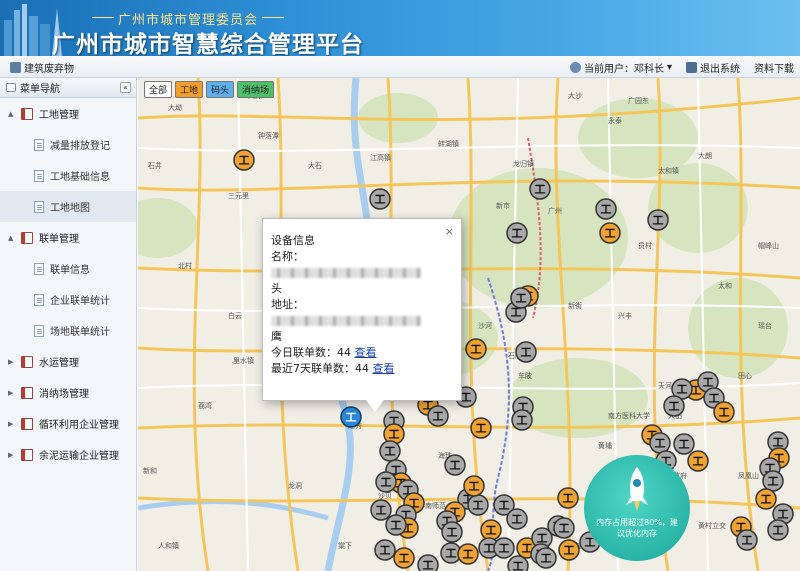 The height and width of the screenshot is (571, 800). I want to click on memory-optimize-widget: × 内存占用超过80%，建议优化内存, so click(637, 508).